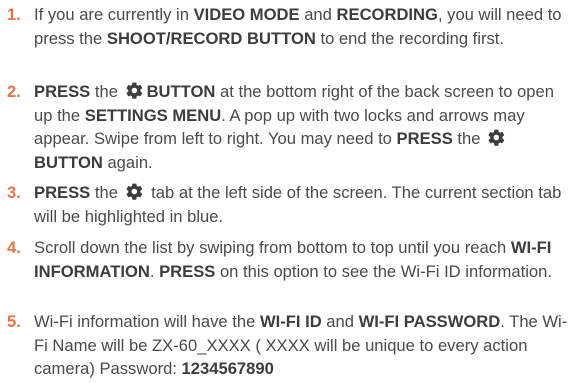  I want to click on text-run: to end the recording first., so click(410, 38).